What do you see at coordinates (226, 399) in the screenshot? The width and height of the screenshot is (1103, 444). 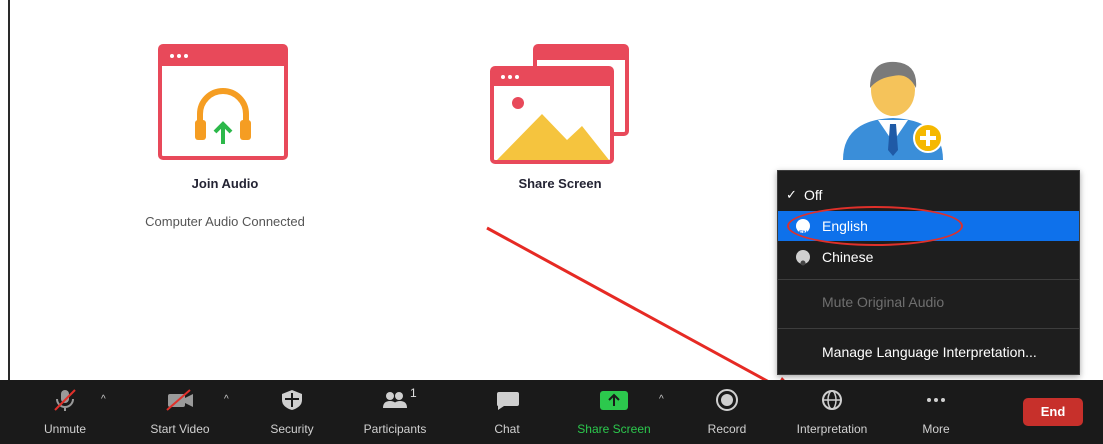 I see `video-options-chevron-icon: ^` at bounding box center [226, 399].